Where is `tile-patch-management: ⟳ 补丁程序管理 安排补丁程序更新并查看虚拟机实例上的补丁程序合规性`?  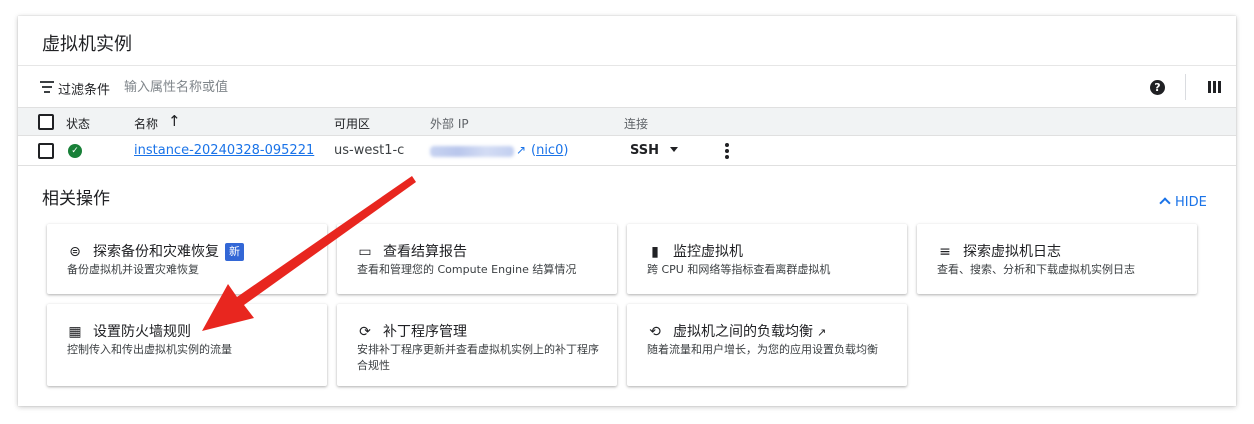
tile-patch-management: ⟳ 补丁程序管理 安排补丁程序更新并查看虚拟机实例上的补丁程序合规性 is located at coordinates (477, 345).